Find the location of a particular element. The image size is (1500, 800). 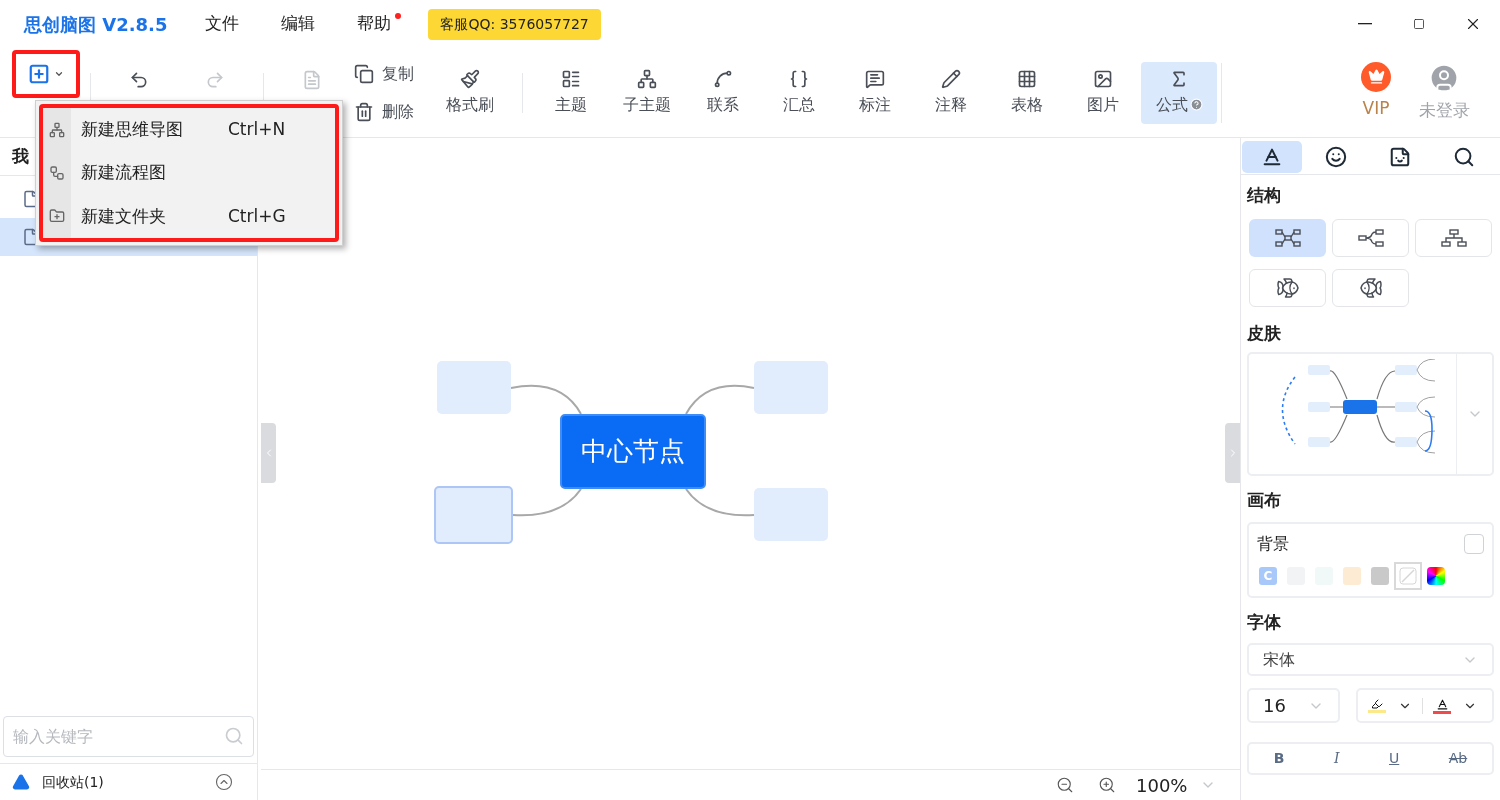

section-title: 皮肤 is located at coordinates (1264, 333).